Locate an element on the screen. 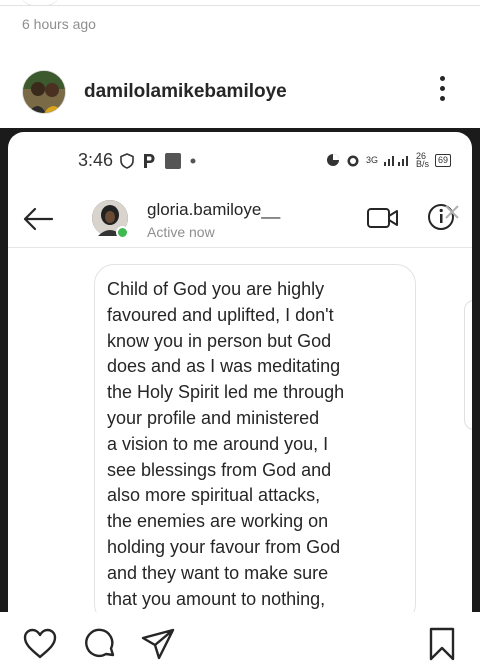 Image resolution: width=480 pixels, height=670 pixels. post-header: damilolamikebamiloye is located at coordinates (240, 93).